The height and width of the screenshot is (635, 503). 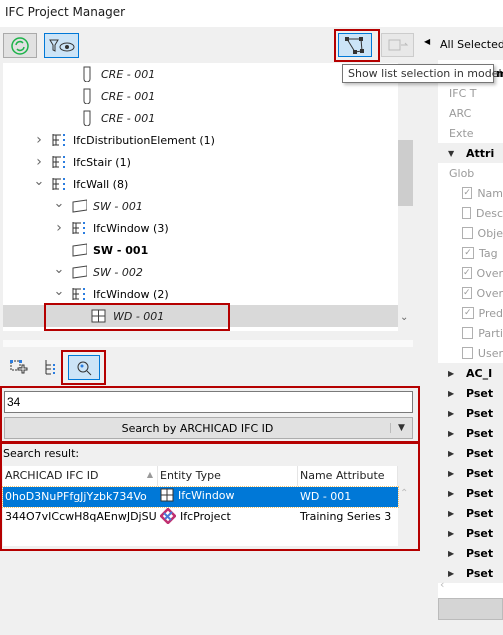 I want to click on tree-item: ⌄ IfcWindow (2), so click(x=200, y=294).